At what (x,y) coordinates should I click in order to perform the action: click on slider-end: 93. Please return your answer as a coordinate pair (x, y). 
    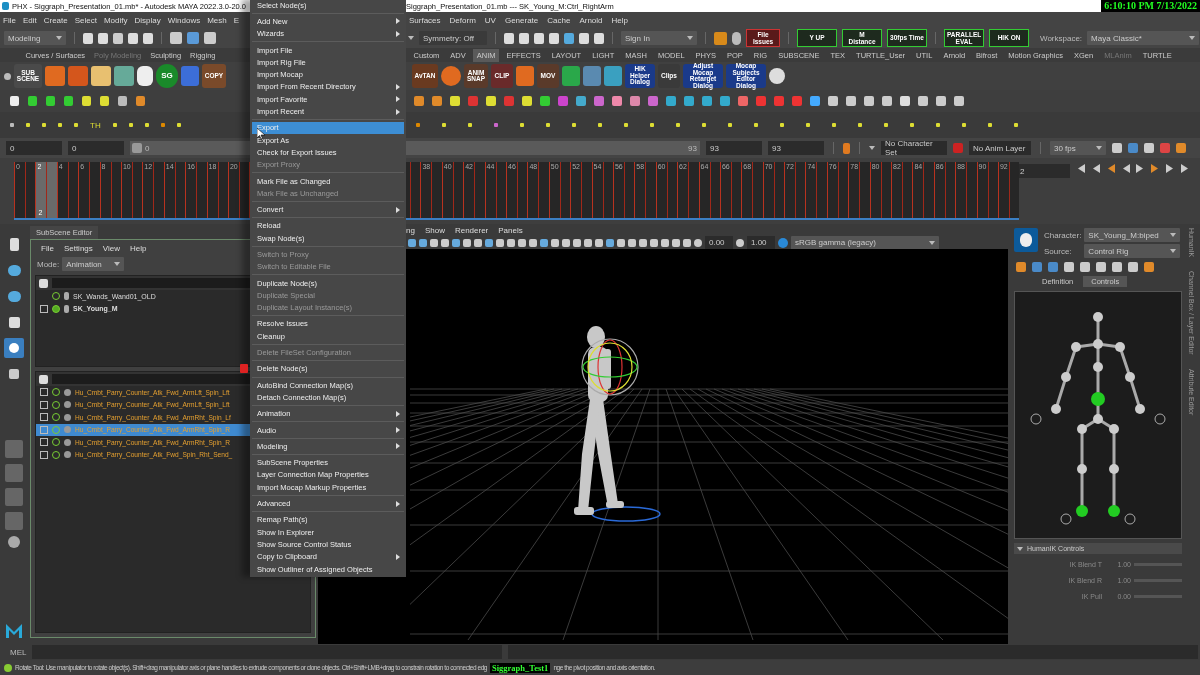
    Looking at the image, I should click on (692, 148).